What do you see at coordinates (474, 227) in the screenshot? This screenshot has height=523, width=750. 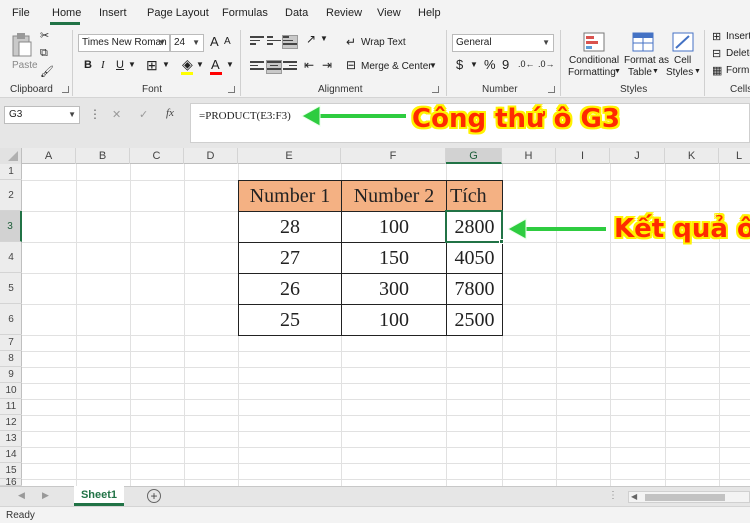 I see `table-cell: 2800` at bounding box center [474, 227].